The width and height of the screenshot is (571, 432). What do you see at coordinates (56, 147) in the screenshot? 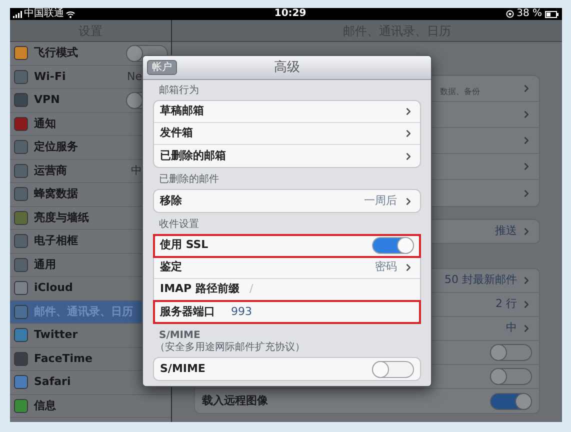
I see `sidebar-label: 定位服务` at bounding box center [56, 147].